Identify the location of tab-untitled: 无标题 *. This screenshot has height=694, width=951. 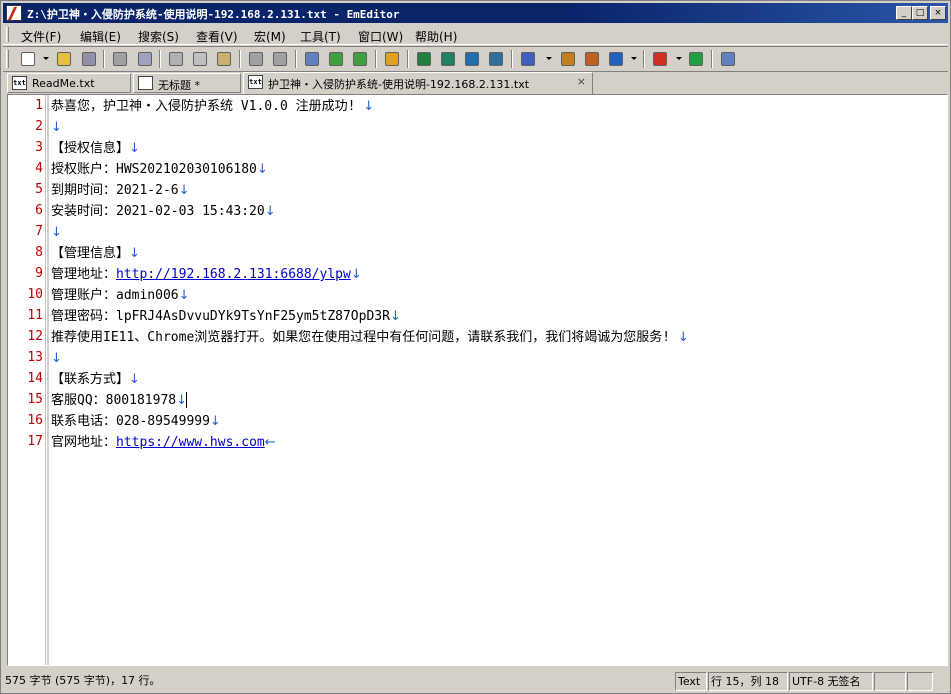
(187, 83).